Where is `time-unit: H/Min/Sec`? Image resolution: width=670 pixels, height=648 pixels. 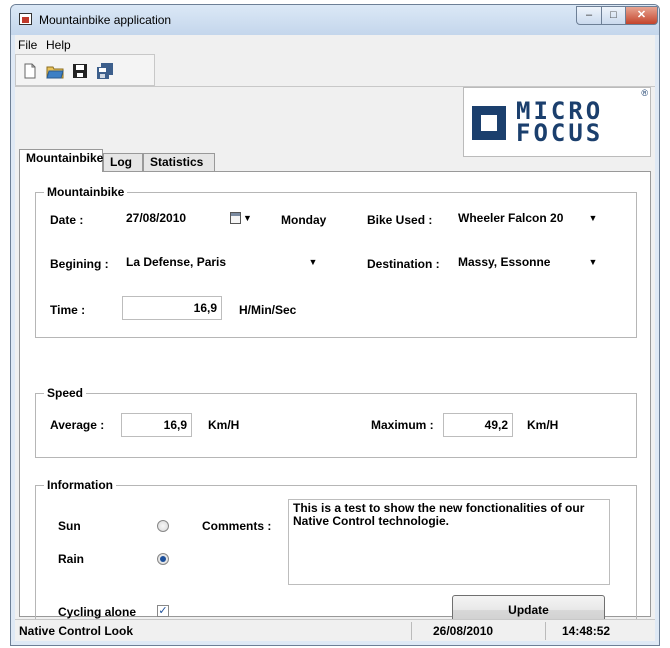
time-unit: H/Min/Sec is located at coordinates (268, 310).